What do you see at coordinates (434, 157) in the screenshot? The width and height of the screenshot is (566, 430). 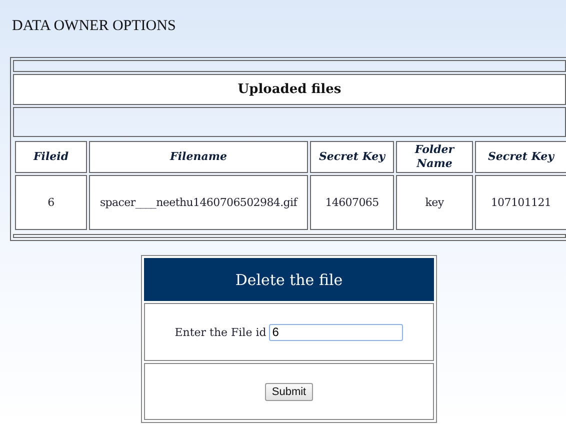 I see `column-header: Folder Name` at bounding box center [434, 157].